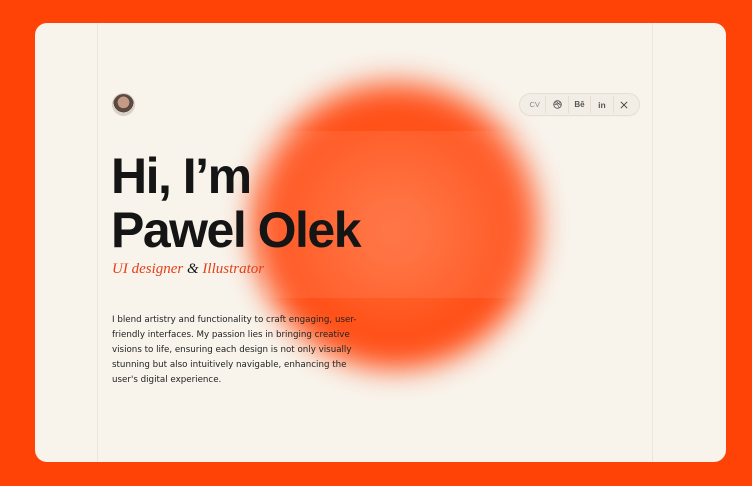  I want to click on layout-guide-left, so click(97, 242).